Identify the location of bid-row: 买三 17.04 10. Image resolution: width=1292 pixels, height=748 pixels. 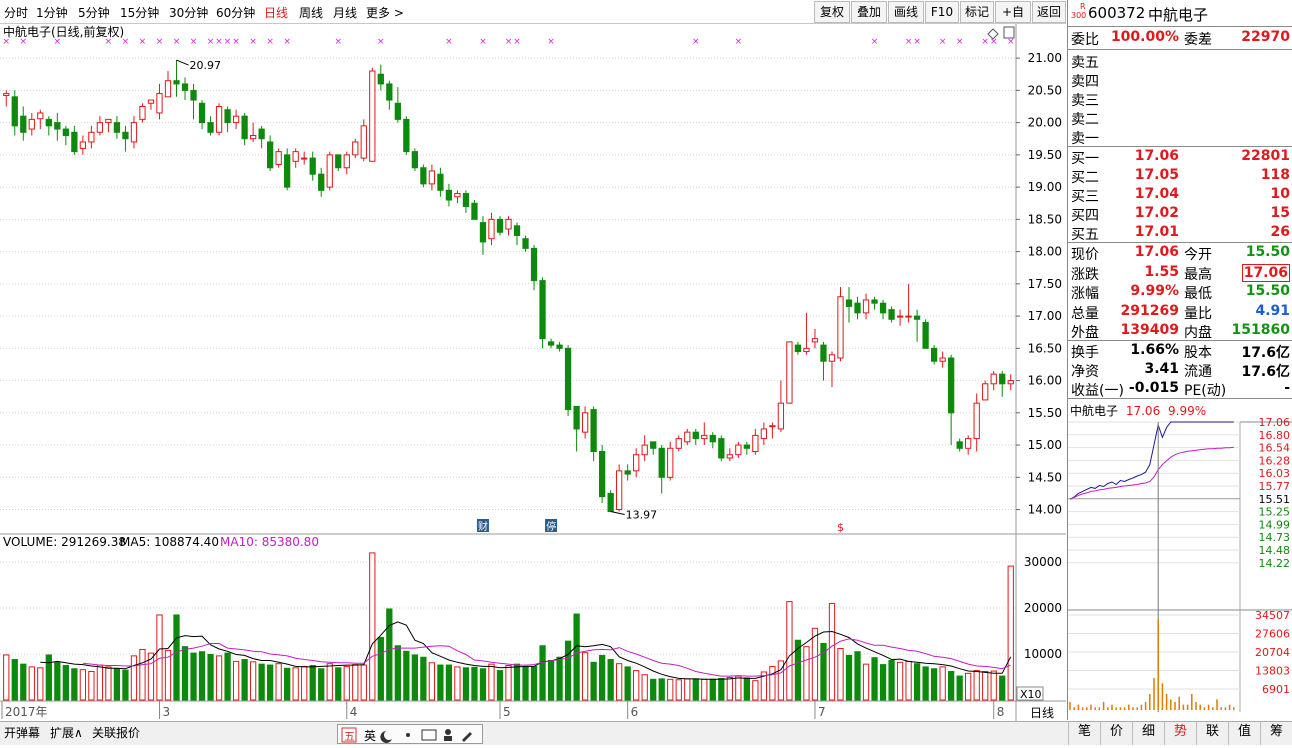
(1180, 195).